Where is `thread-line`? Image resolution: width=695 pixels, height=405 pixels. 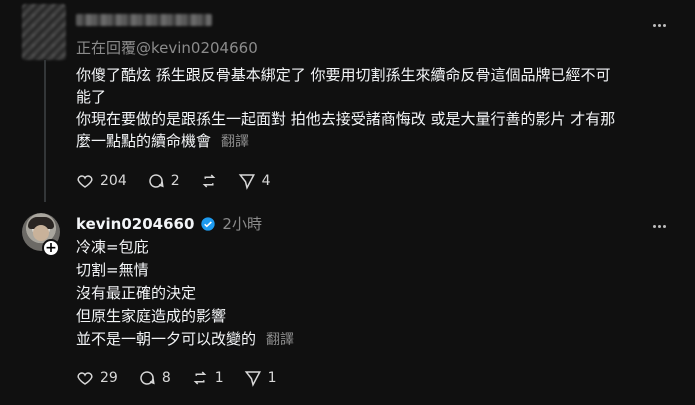
thread-line is located at coordinates (45, 131).